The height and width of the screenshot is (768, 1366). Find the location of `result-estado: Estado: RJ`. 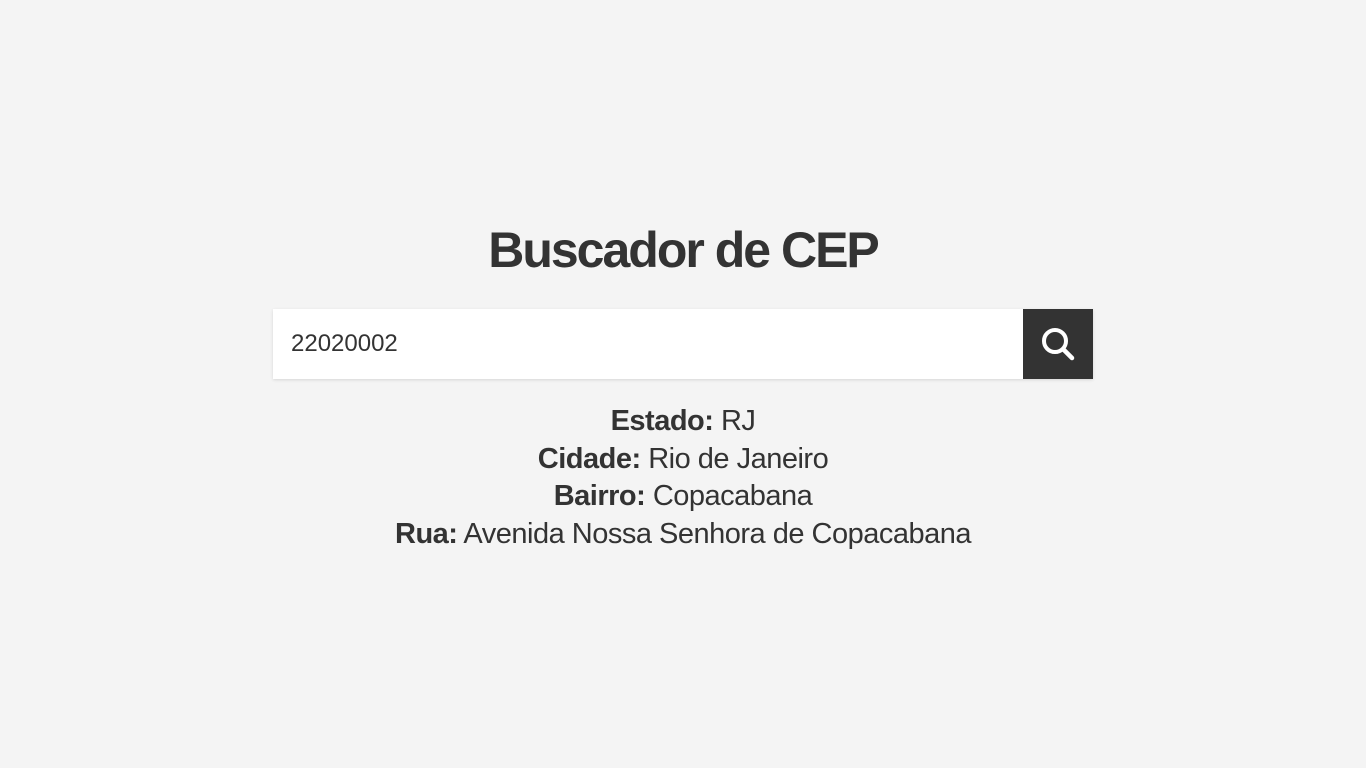

result-estado: Estado: RJ is located at coordinates (683, 422).